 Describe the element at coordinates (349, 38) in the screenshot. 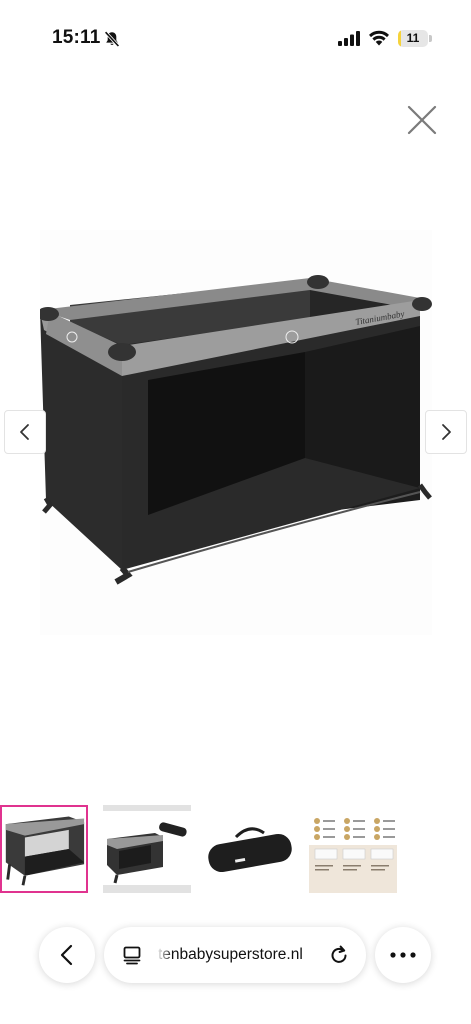

I see `cellular-signal-icon` at that location.